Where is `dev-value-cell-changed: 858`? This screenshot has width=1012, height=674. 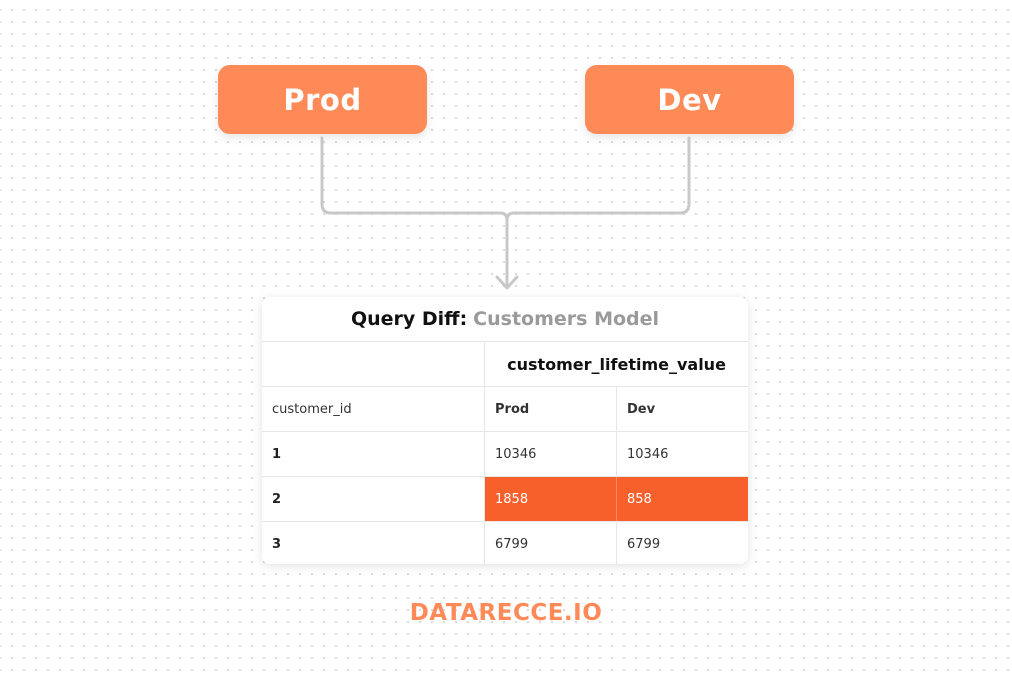
dev-value-cell-changed: 858 is located at coordinates (682, 499).